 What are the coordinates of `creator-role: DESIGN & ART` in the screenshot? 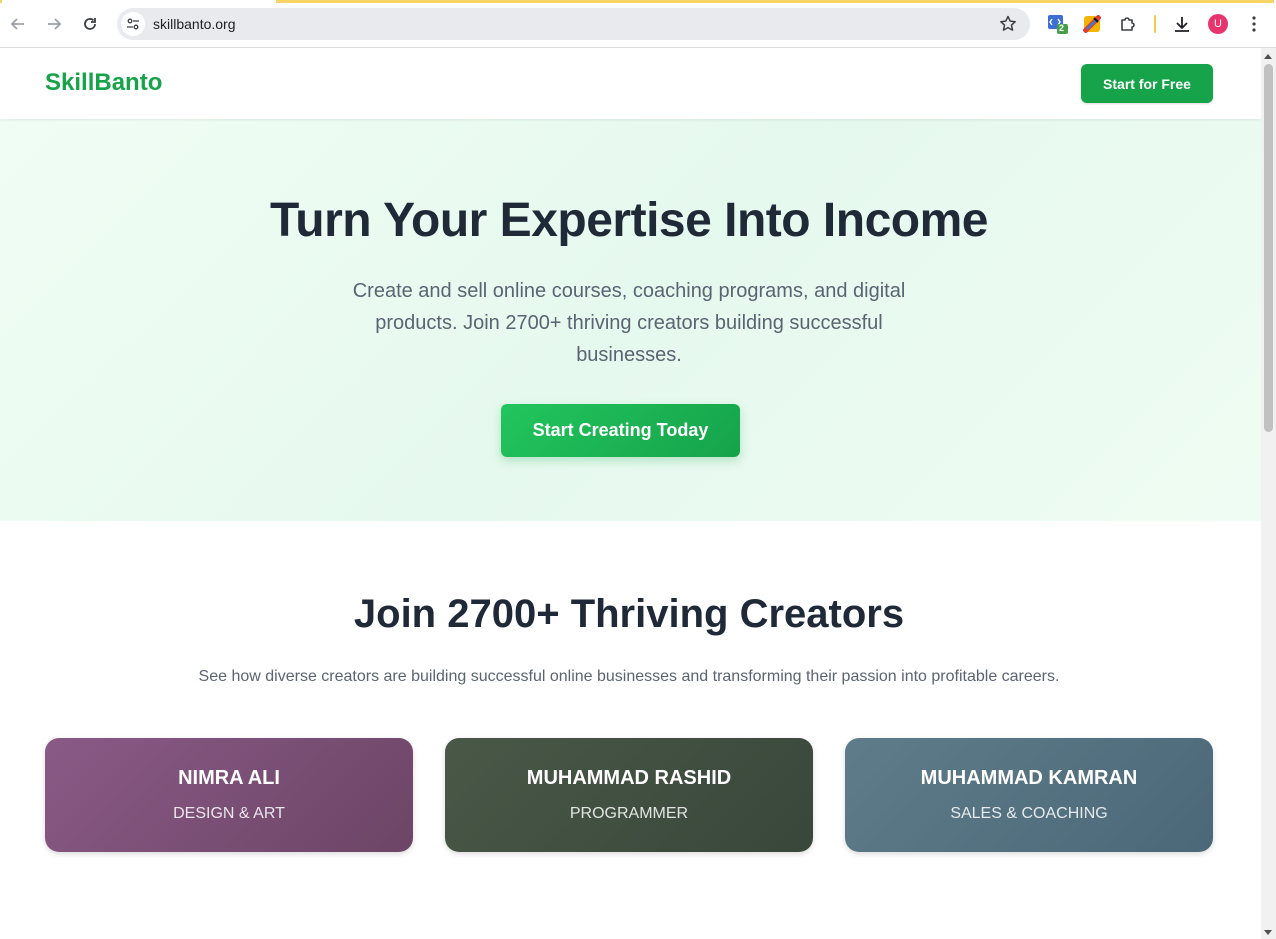 It's located at (229, 813).